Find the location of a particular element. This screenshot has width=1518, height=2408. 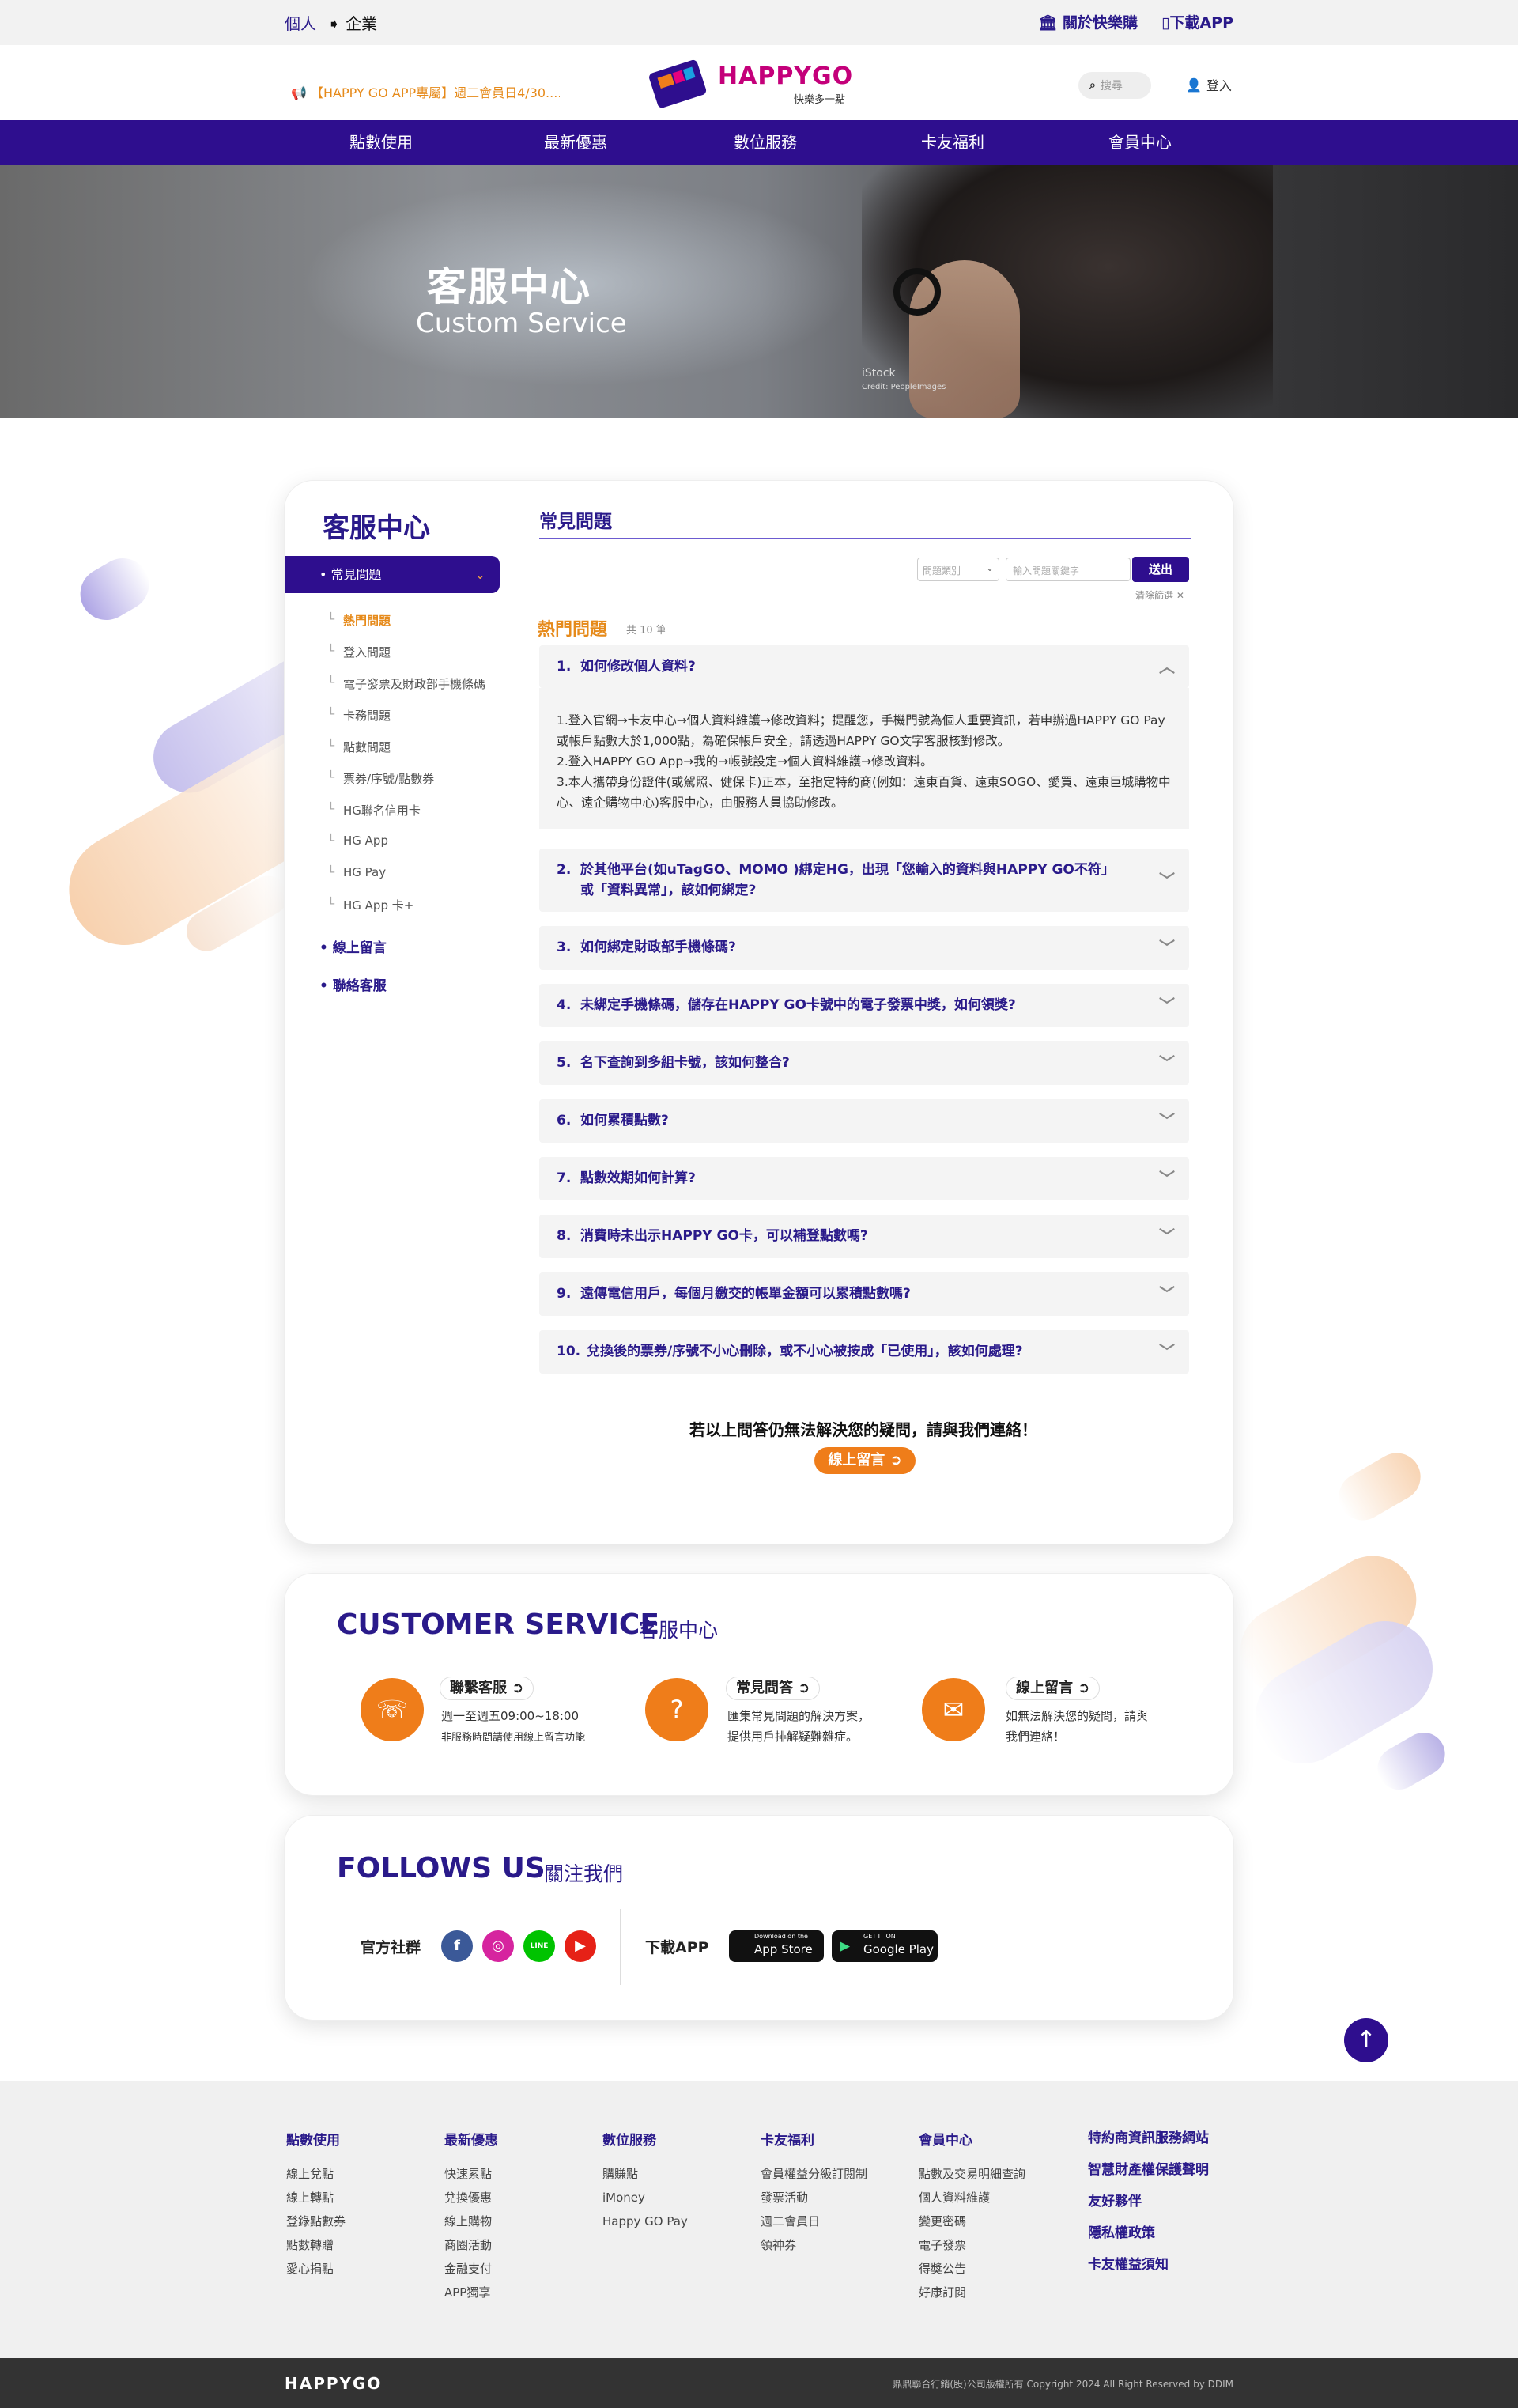

online-message-button: 線上留言 ➲ is located at coordinates (865, 1460).